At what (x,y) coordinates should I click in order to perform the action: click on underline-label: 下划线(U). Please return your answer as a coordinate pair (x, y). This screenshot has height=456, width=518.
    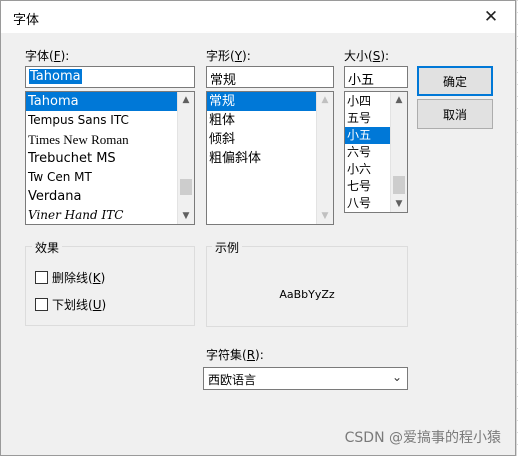
    Looking at the image, I should click on (79, 305).